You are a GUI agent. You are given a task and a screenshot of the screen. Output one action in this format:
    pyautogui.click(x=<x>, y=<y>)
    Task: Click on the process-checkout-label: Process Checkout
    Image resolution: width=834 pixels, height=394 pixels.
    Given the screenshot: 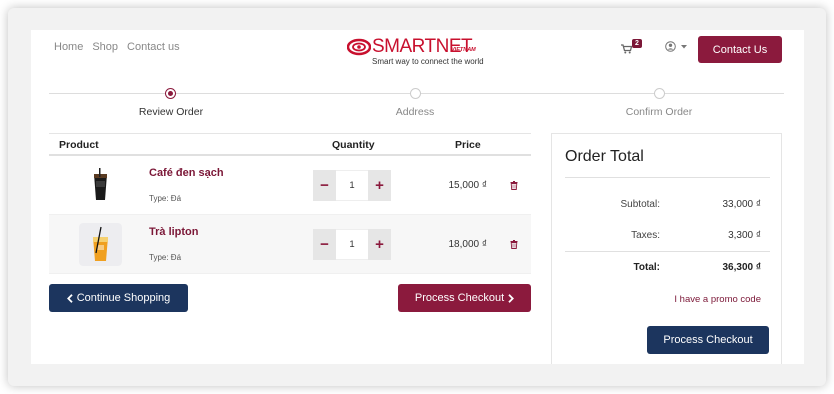 What is the action you would take?
    pyautogui.click(x=459, y=298)
    